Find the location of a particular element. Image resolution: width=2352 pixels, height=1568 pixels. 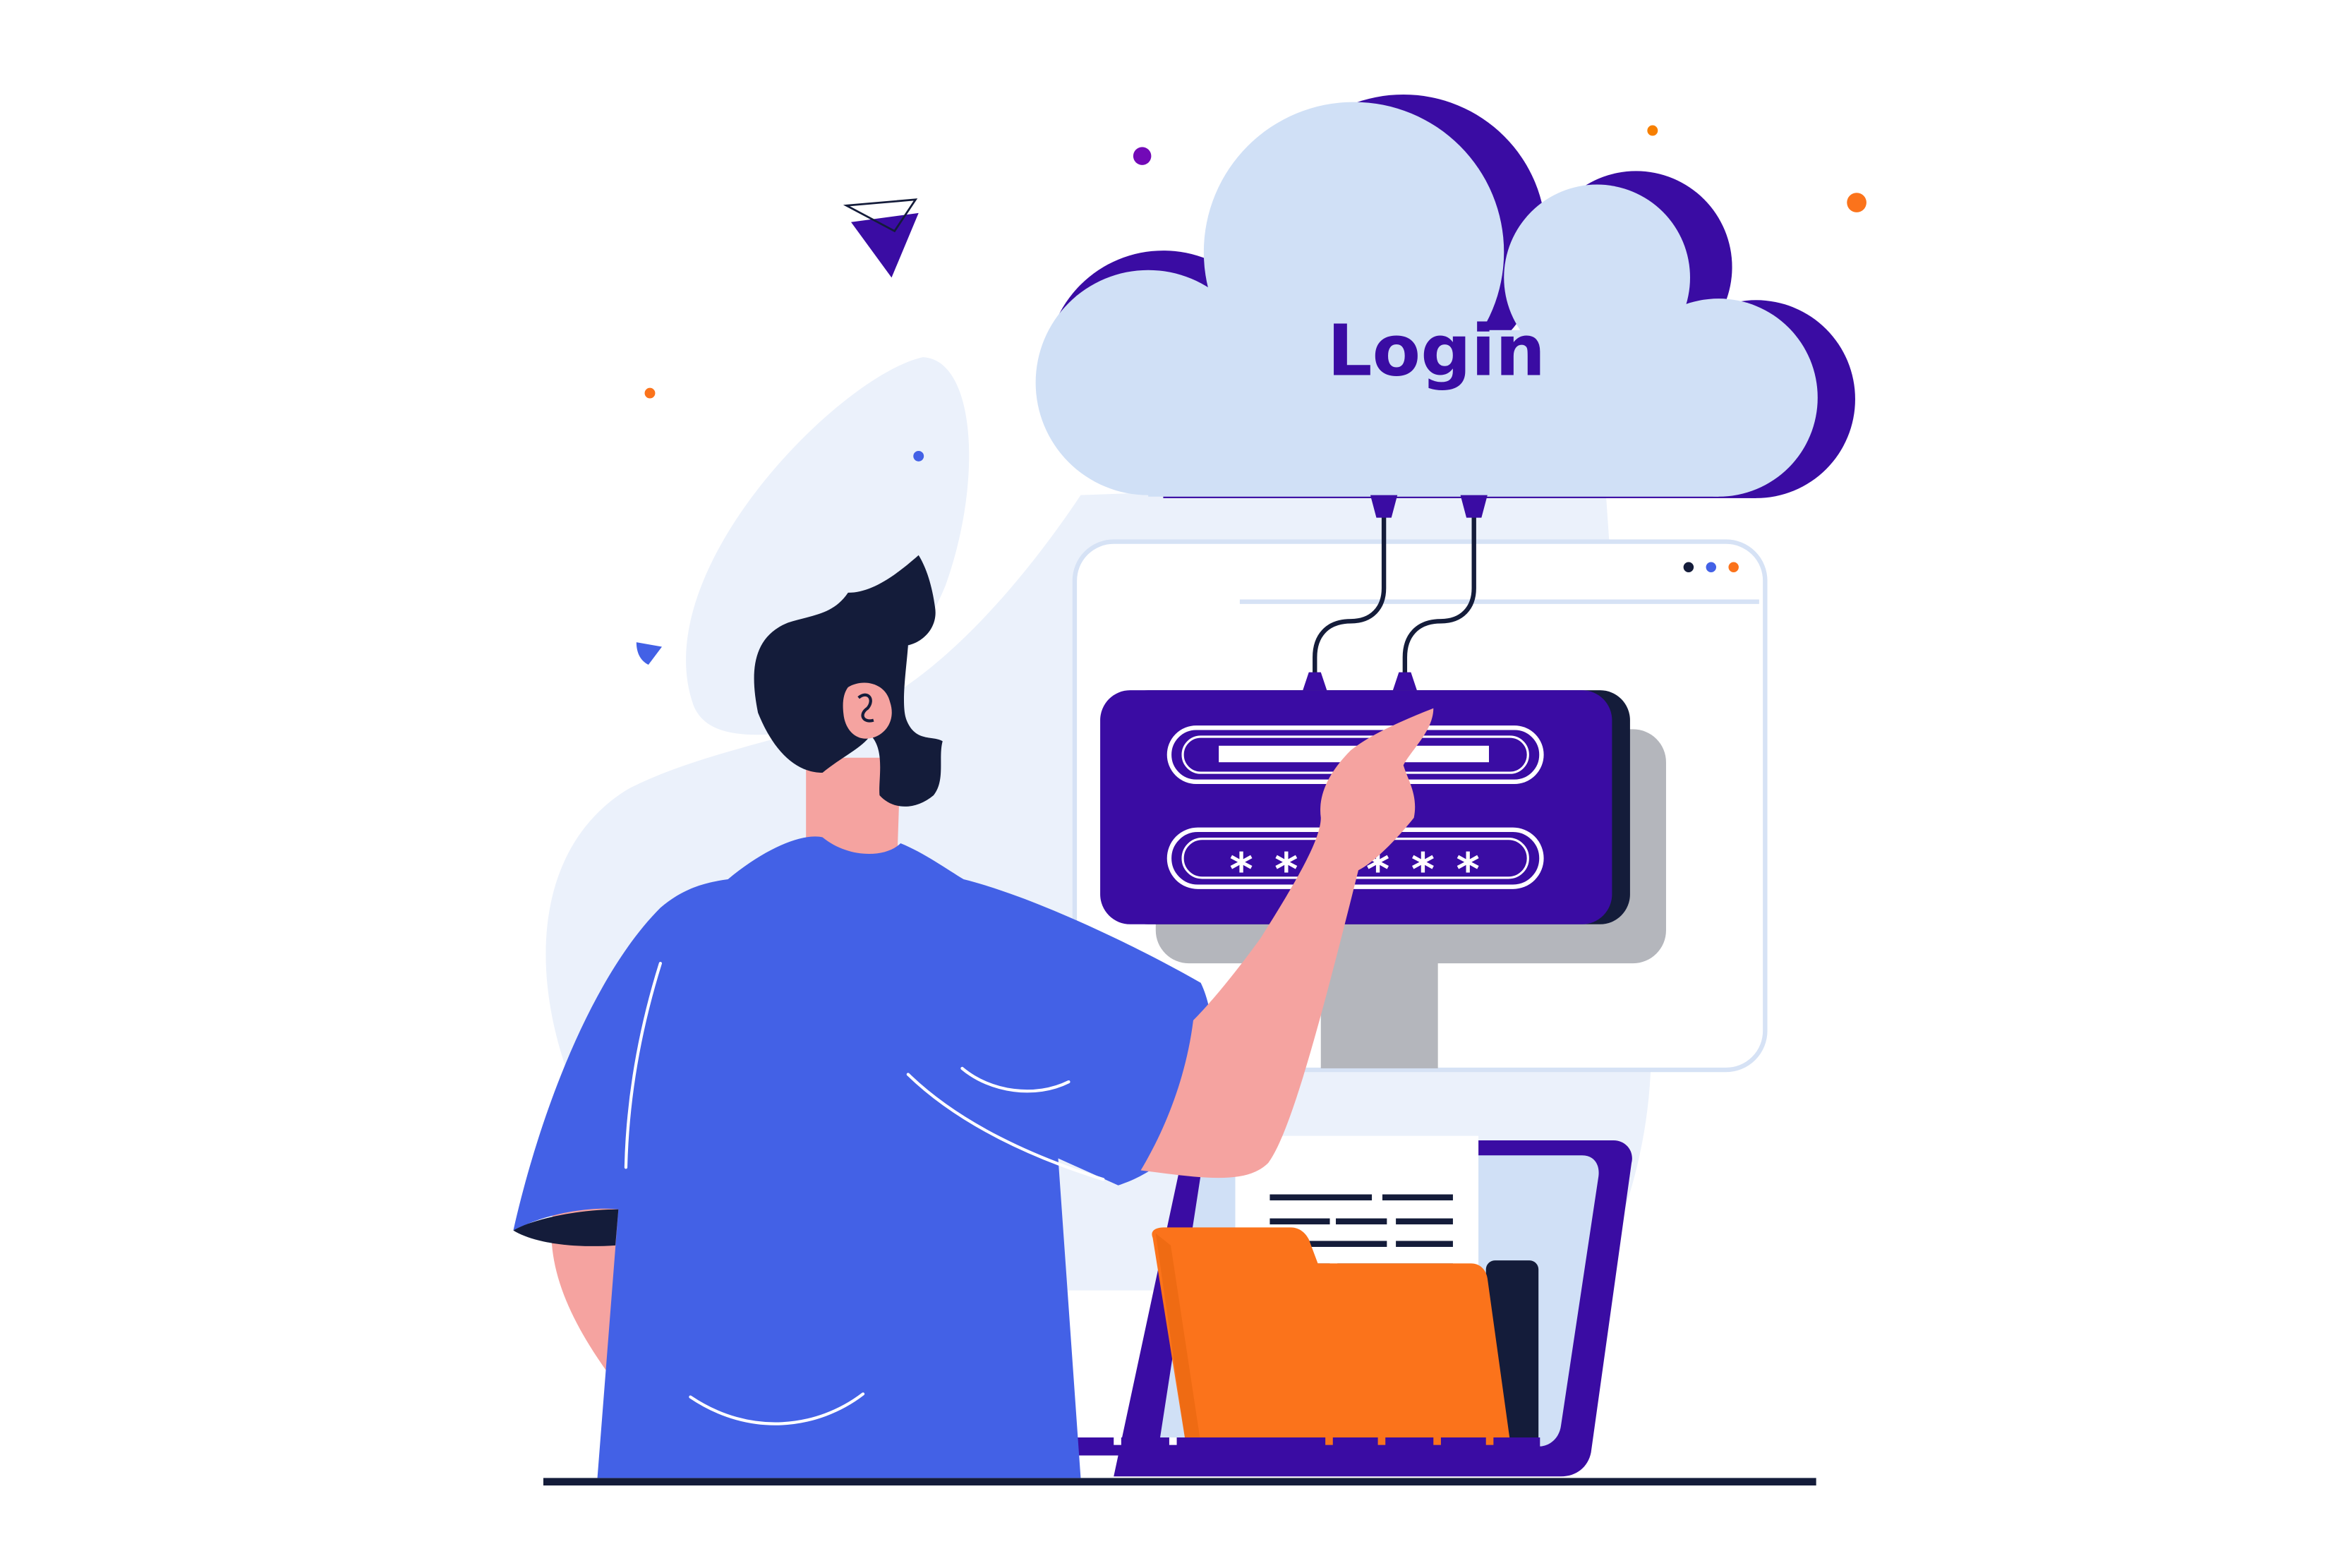

window-dot-dark is located at coordinates (1689, 567).